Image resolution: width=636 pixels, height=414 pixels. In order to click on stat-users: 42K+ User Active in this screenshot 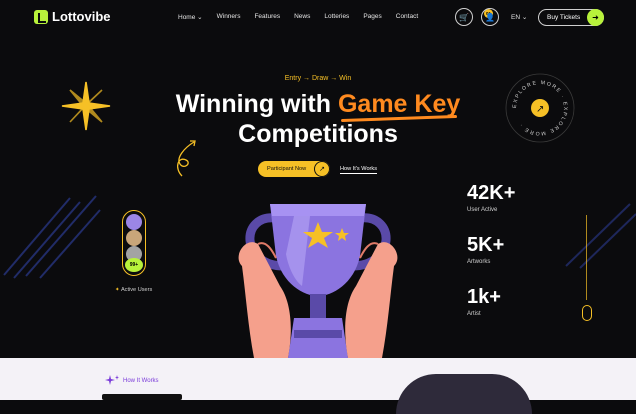, I will do `click(491, 197)`.